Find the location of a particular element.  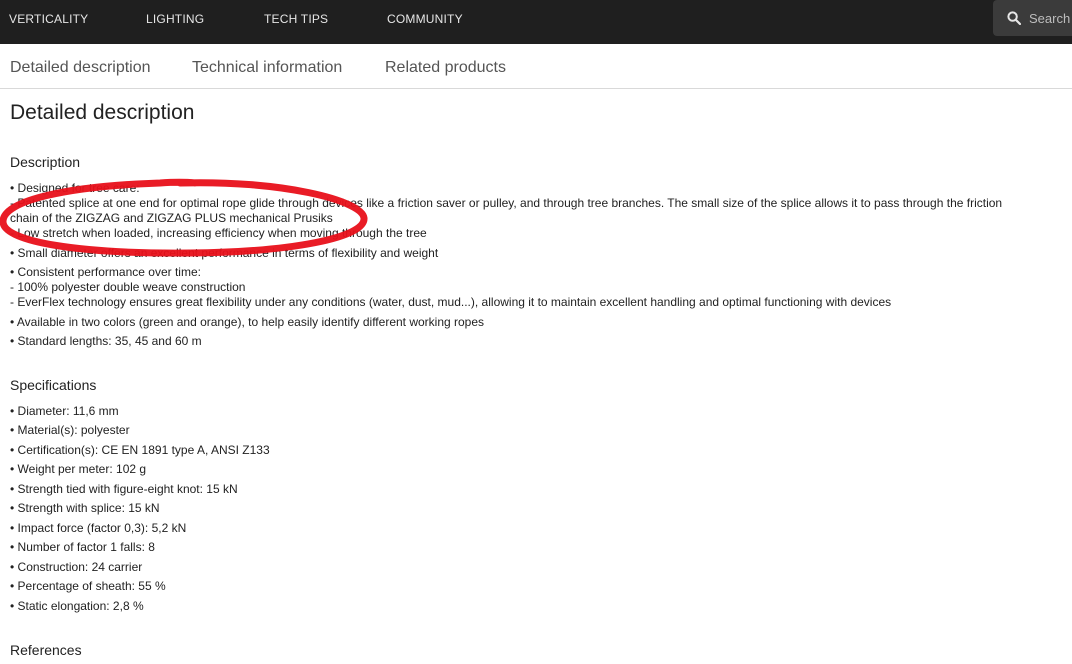

nav-item-tech-tips: TECH TIPS is located at coordinates (296, 19).